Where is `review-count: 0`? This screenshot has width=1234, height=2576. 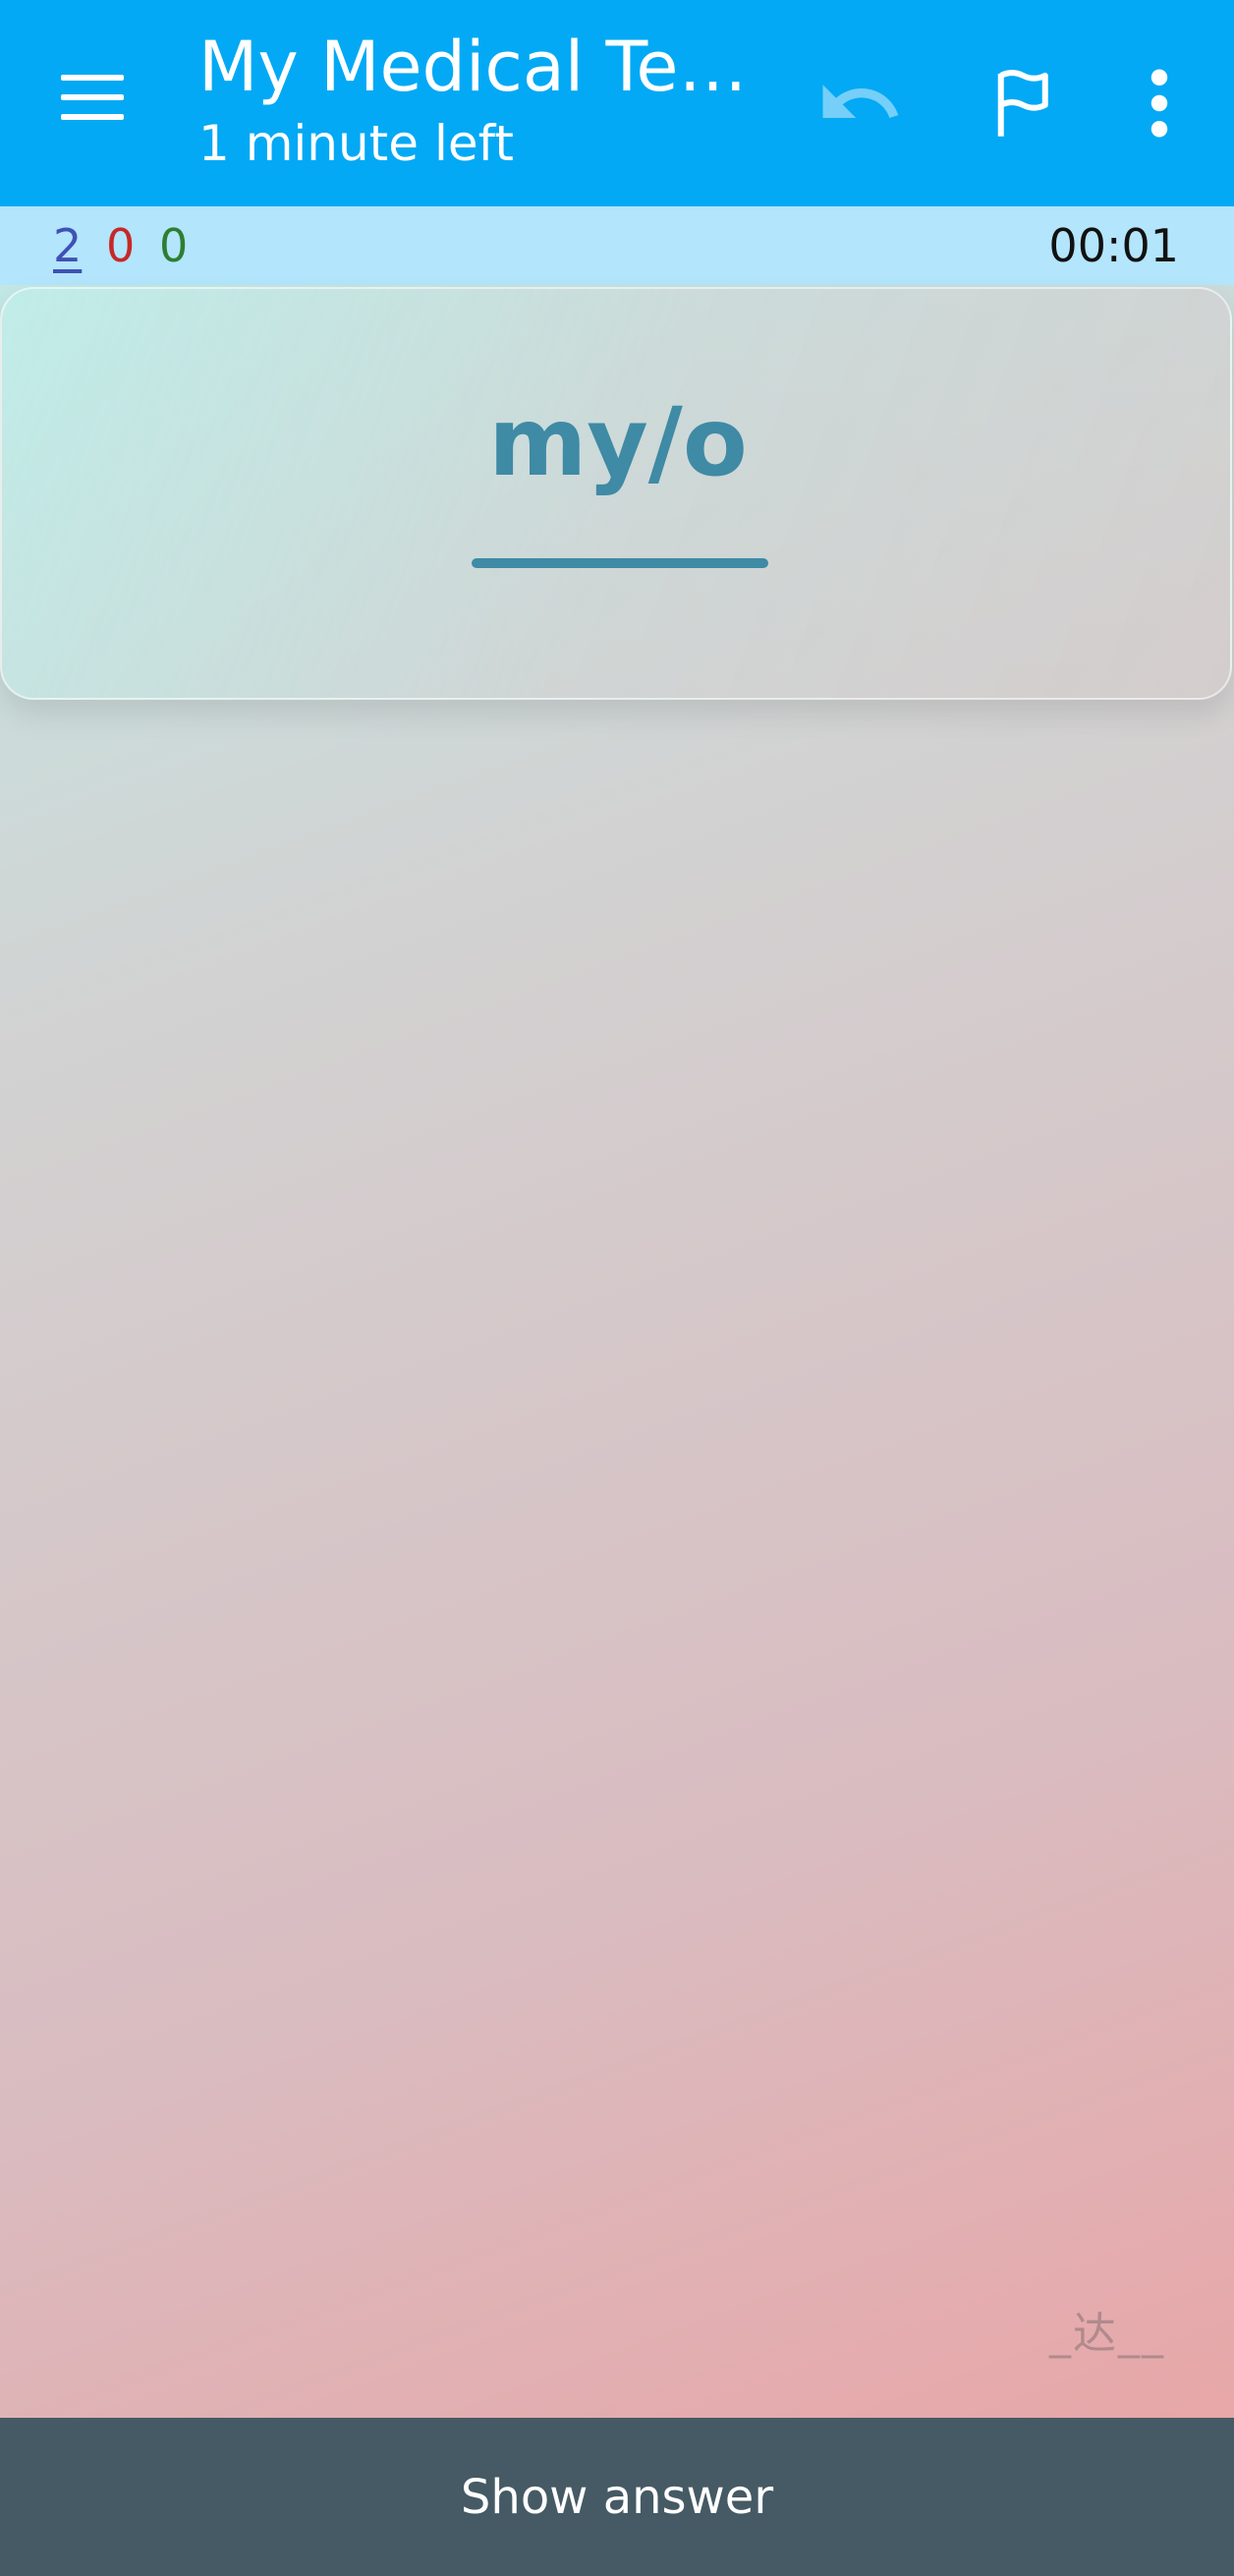
review-count: 0 is located at coordinates (174, 246).